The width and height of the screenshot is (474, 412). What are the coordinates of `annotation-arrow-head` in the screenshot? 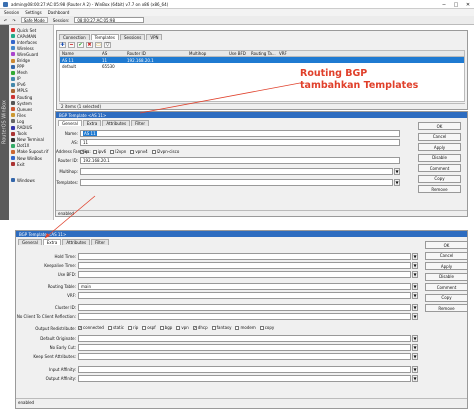 It's located at (47, 235).